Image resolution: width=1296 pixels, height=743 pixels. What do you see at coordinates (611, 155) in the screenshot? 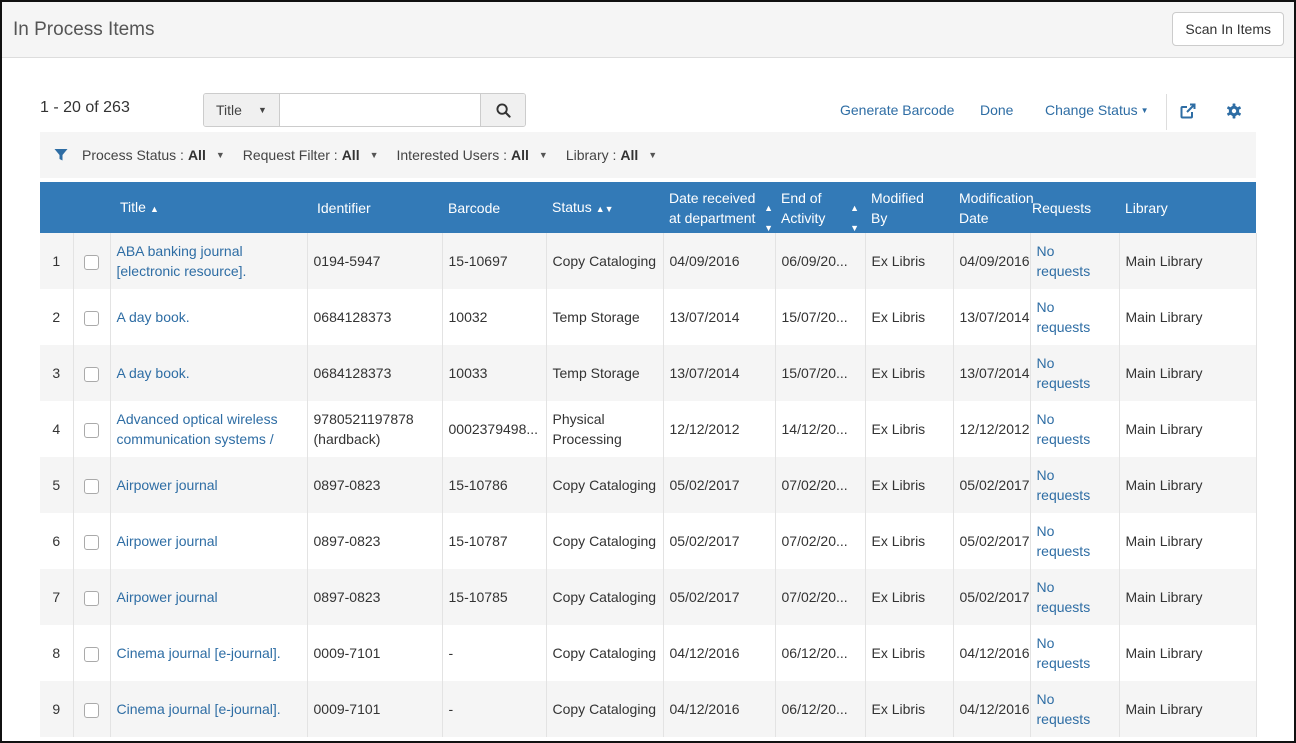
I see `filter-library: Library : All ▼` at bounding box center [611, 155].